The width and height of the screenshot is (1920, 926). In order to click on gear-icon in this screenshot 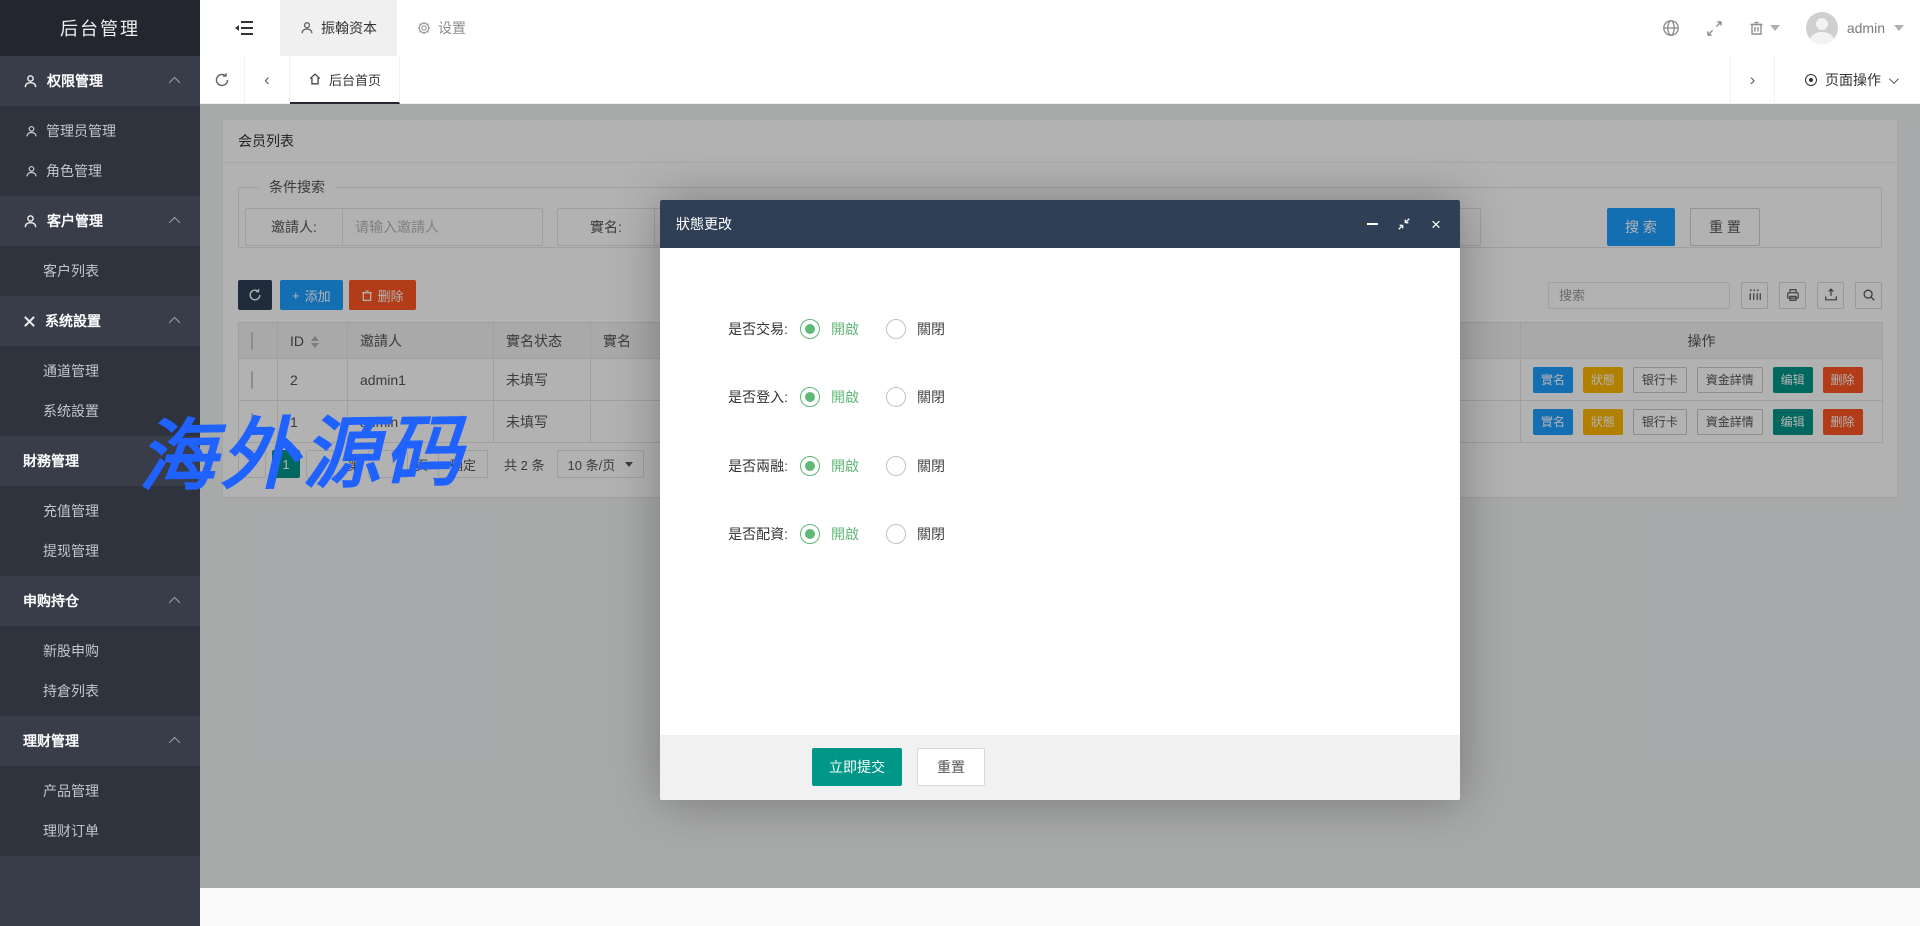, I will do `click(424, 28)`.